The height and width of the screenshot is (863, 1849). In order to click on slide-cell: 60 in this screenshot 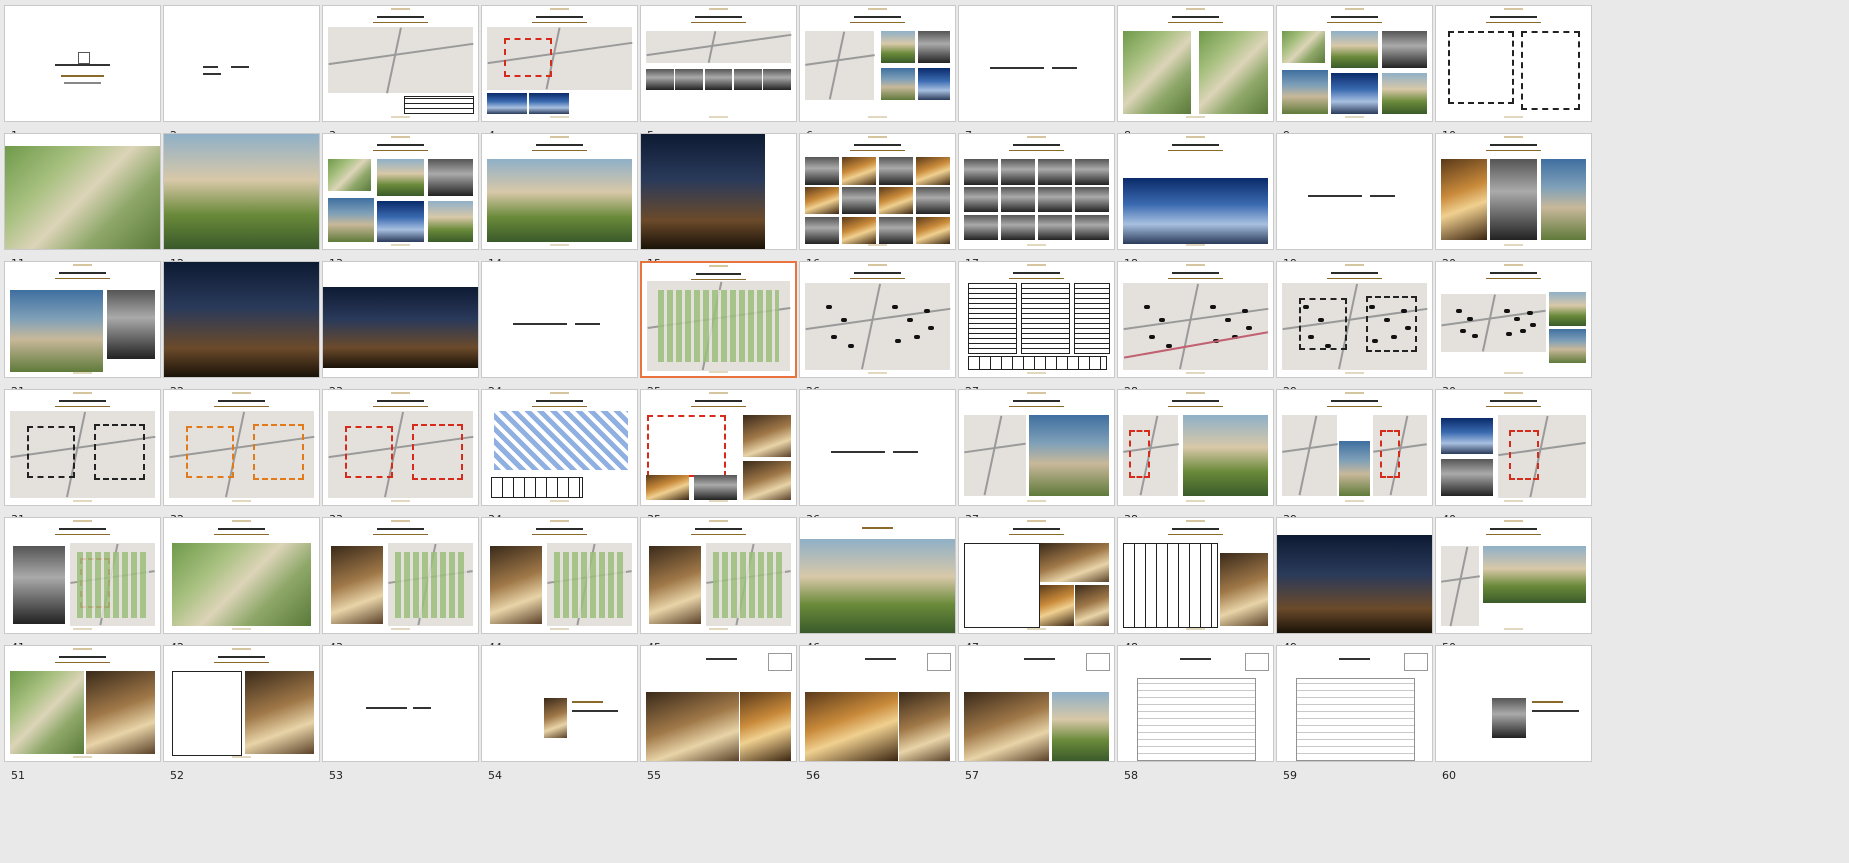, I will do `click(1524, 715)`.